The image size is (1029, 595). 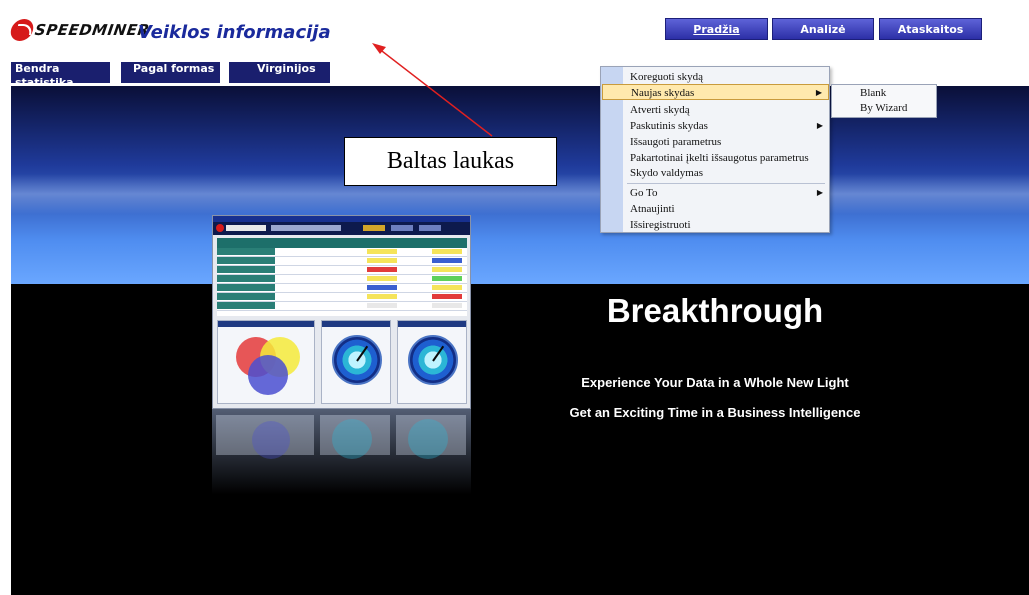 What do you see at coordinates (170, 72) in the screenshot?
I see `tab-pagal-formas: Pagal formas` at bounding box center [170, 72].